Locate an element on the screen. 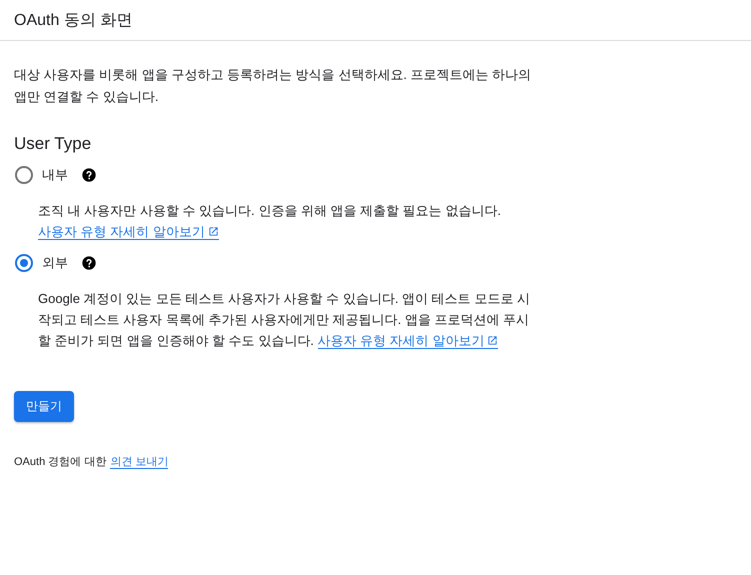  option-label: 외부 is located at coordinates (55, 263).